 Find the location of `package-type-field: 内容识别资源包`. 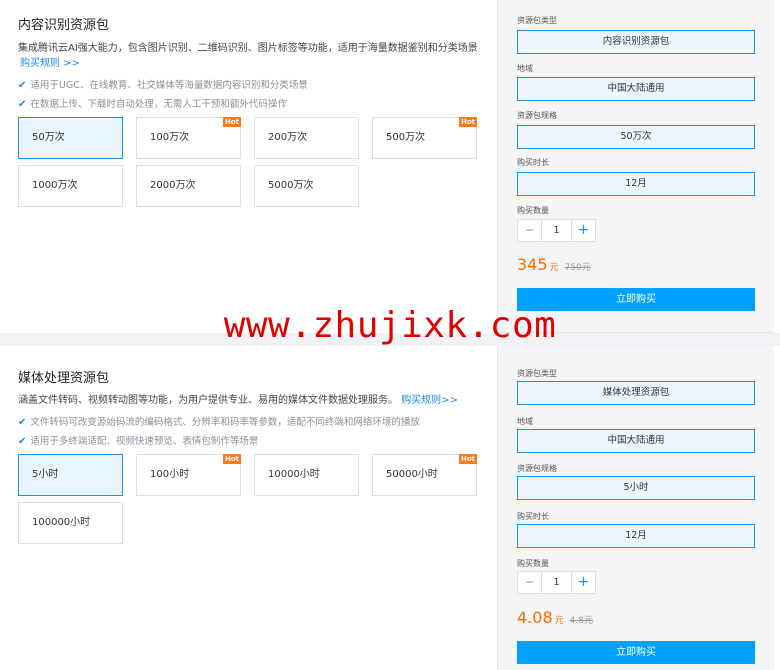

package-type-field: 内容识别资源包 is located at coordinates (636, 42).